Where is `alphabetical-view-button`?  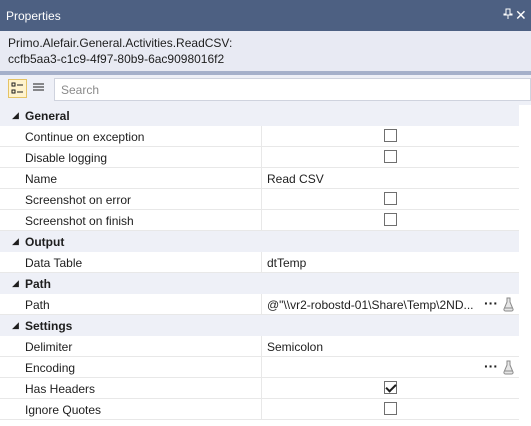
alphabetical-view-button is located at coordinates (39, 88).